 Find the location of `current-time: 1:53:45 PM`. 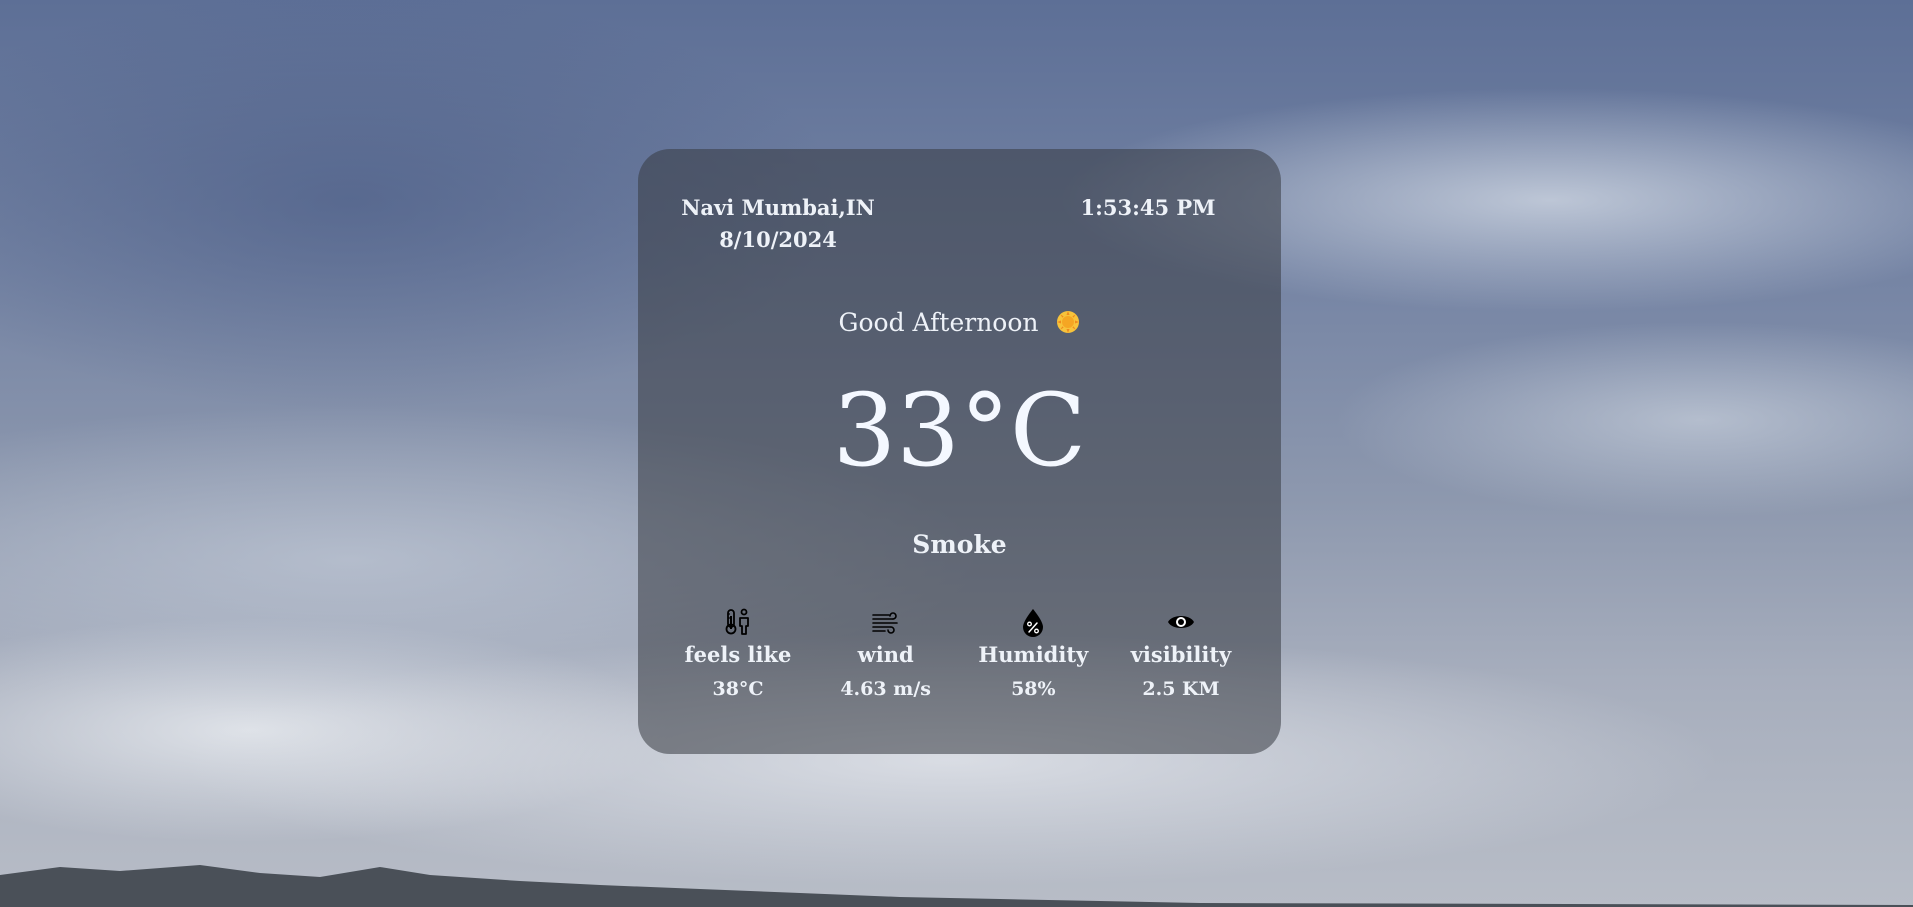

current-time: 1:53:45 PM is located at coordinates (1148, 207).